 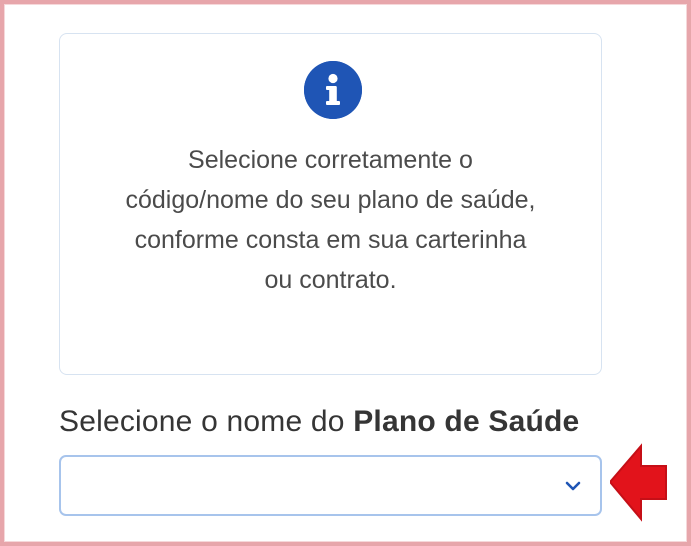 What do you see at coordinates (330, 160) in the screenshot?
I see `info-message-line: Selecione corretamente o` at bounding box center [330, 160].